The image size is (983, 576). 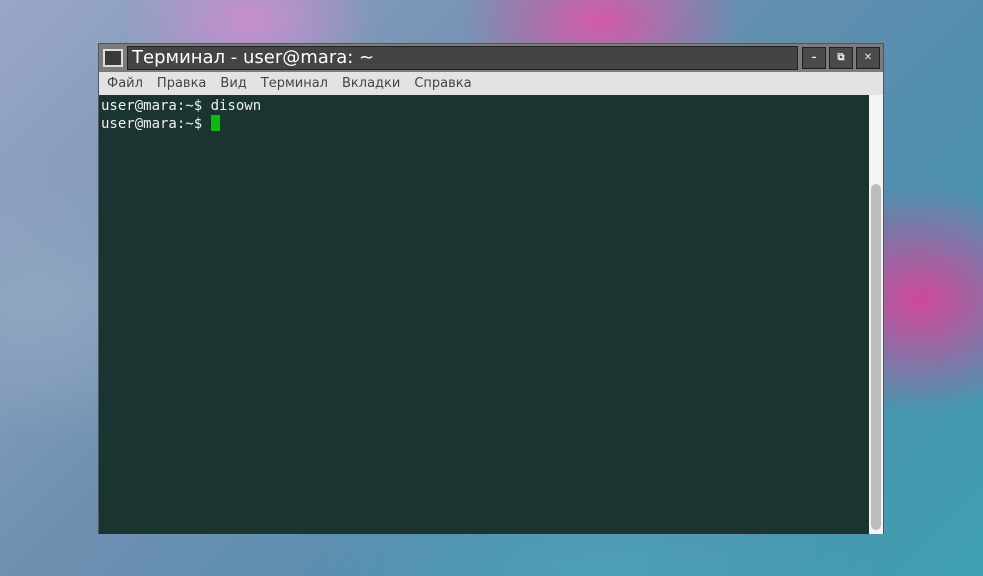 What do you see at coordinates (233, 83) in the screenshot?
I see `menu-view: Вид` at bounding box center [233, 83].